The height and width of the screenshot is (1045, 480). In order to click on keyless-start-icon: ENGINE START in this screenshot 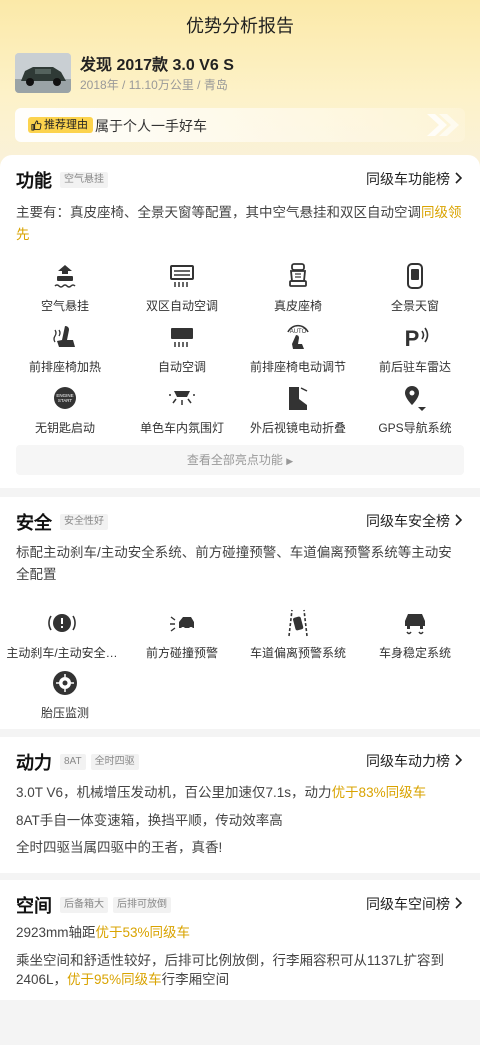, I will do `click(65, 398)`.